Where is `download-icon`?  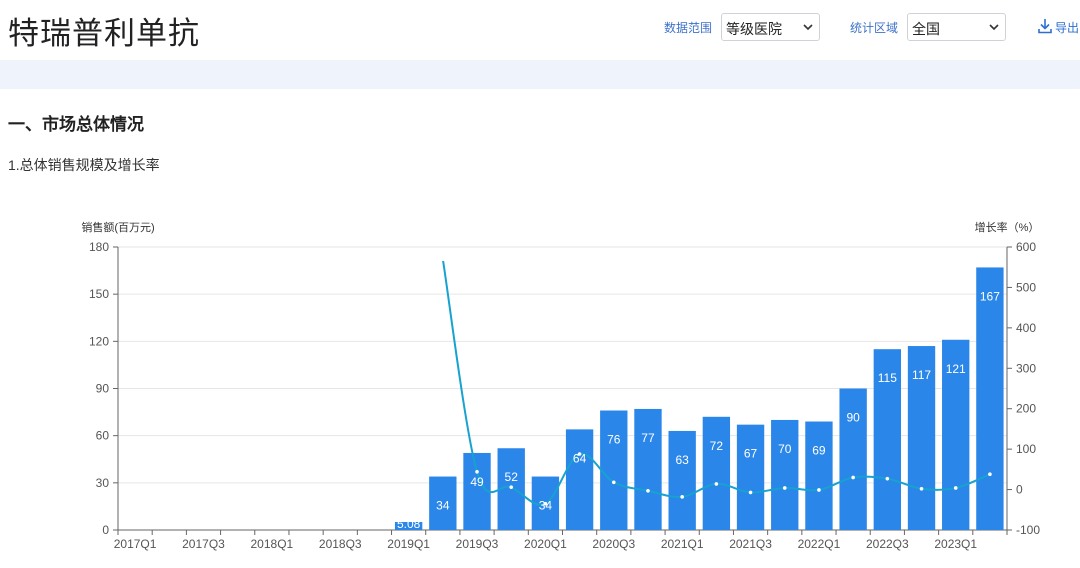 download-icon is located at coordinates (1045, 26).